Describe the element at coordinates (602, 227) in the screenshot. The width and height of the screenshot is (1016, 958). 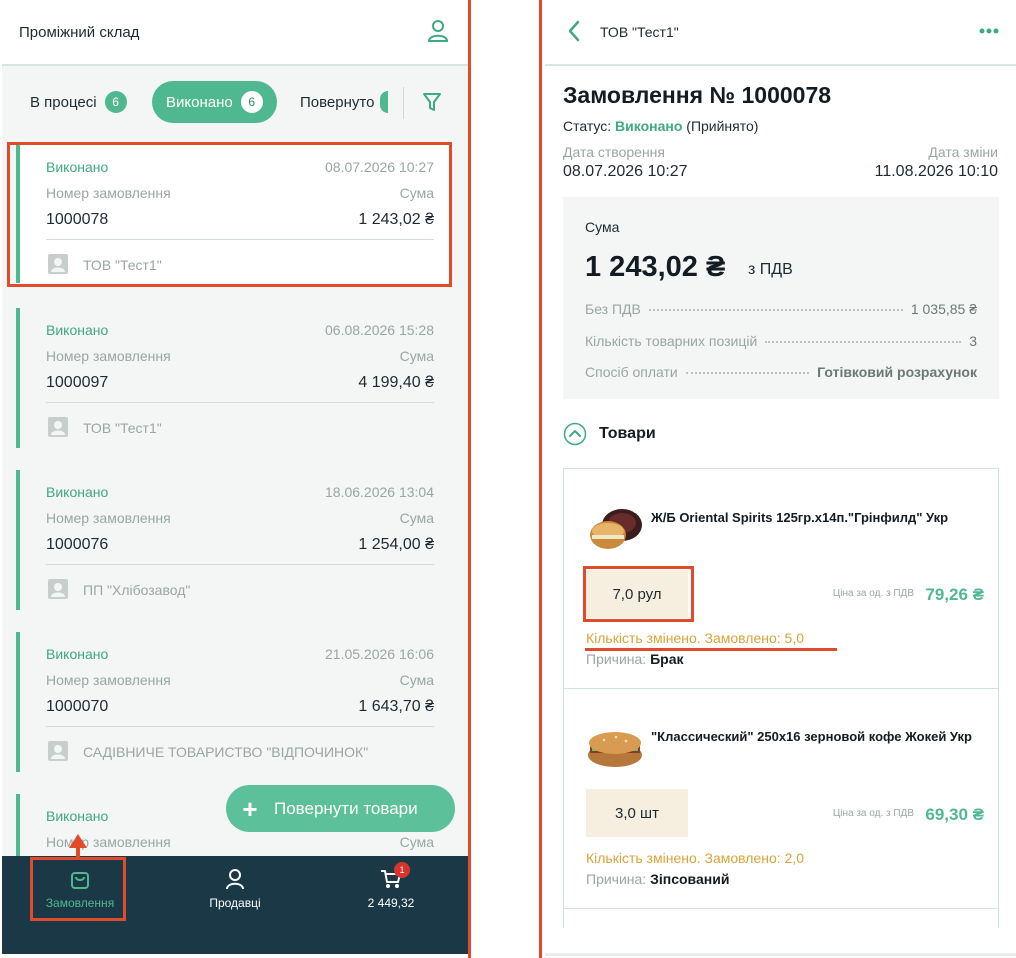
I see `sum-label: Сума` at that location.